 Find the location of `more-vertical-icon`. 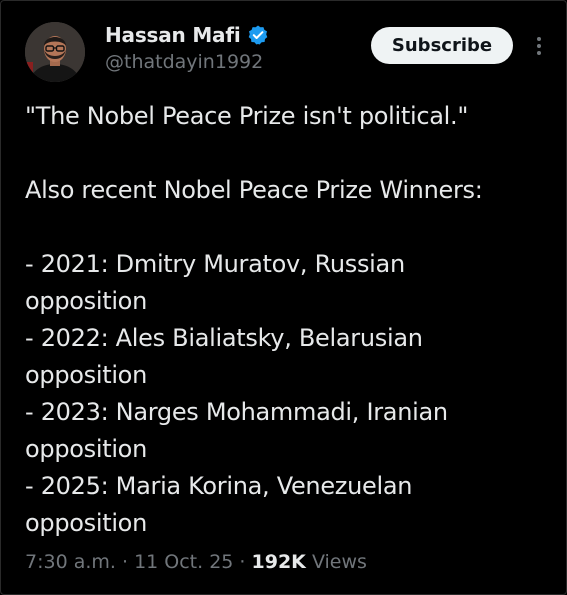

more-vertical-icon is located at coordinates (539, 46).